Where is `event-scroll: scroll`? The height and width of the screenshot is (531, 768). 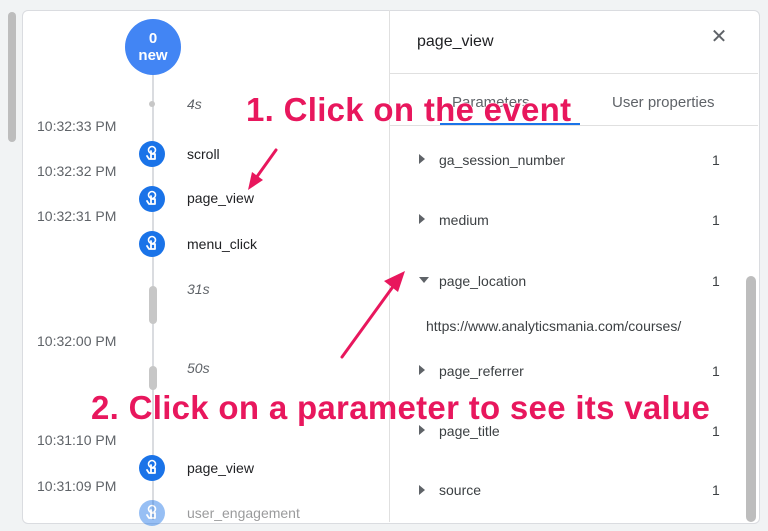
event-scroll: scroll is located at coordinates (203, 154).